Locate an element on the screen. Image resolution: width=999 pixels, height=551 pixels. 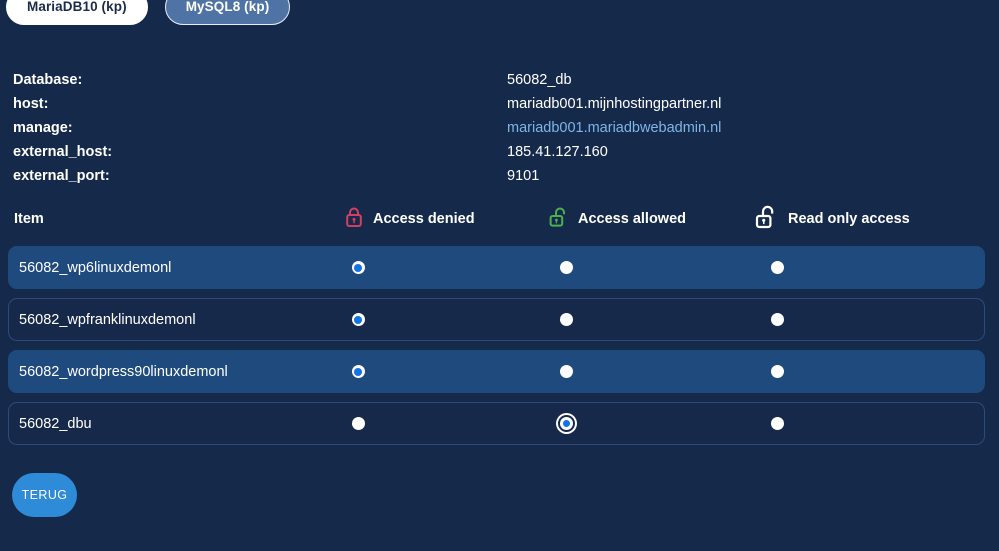
info-label-external-port: external_port: is located at coordinates (61, 176).